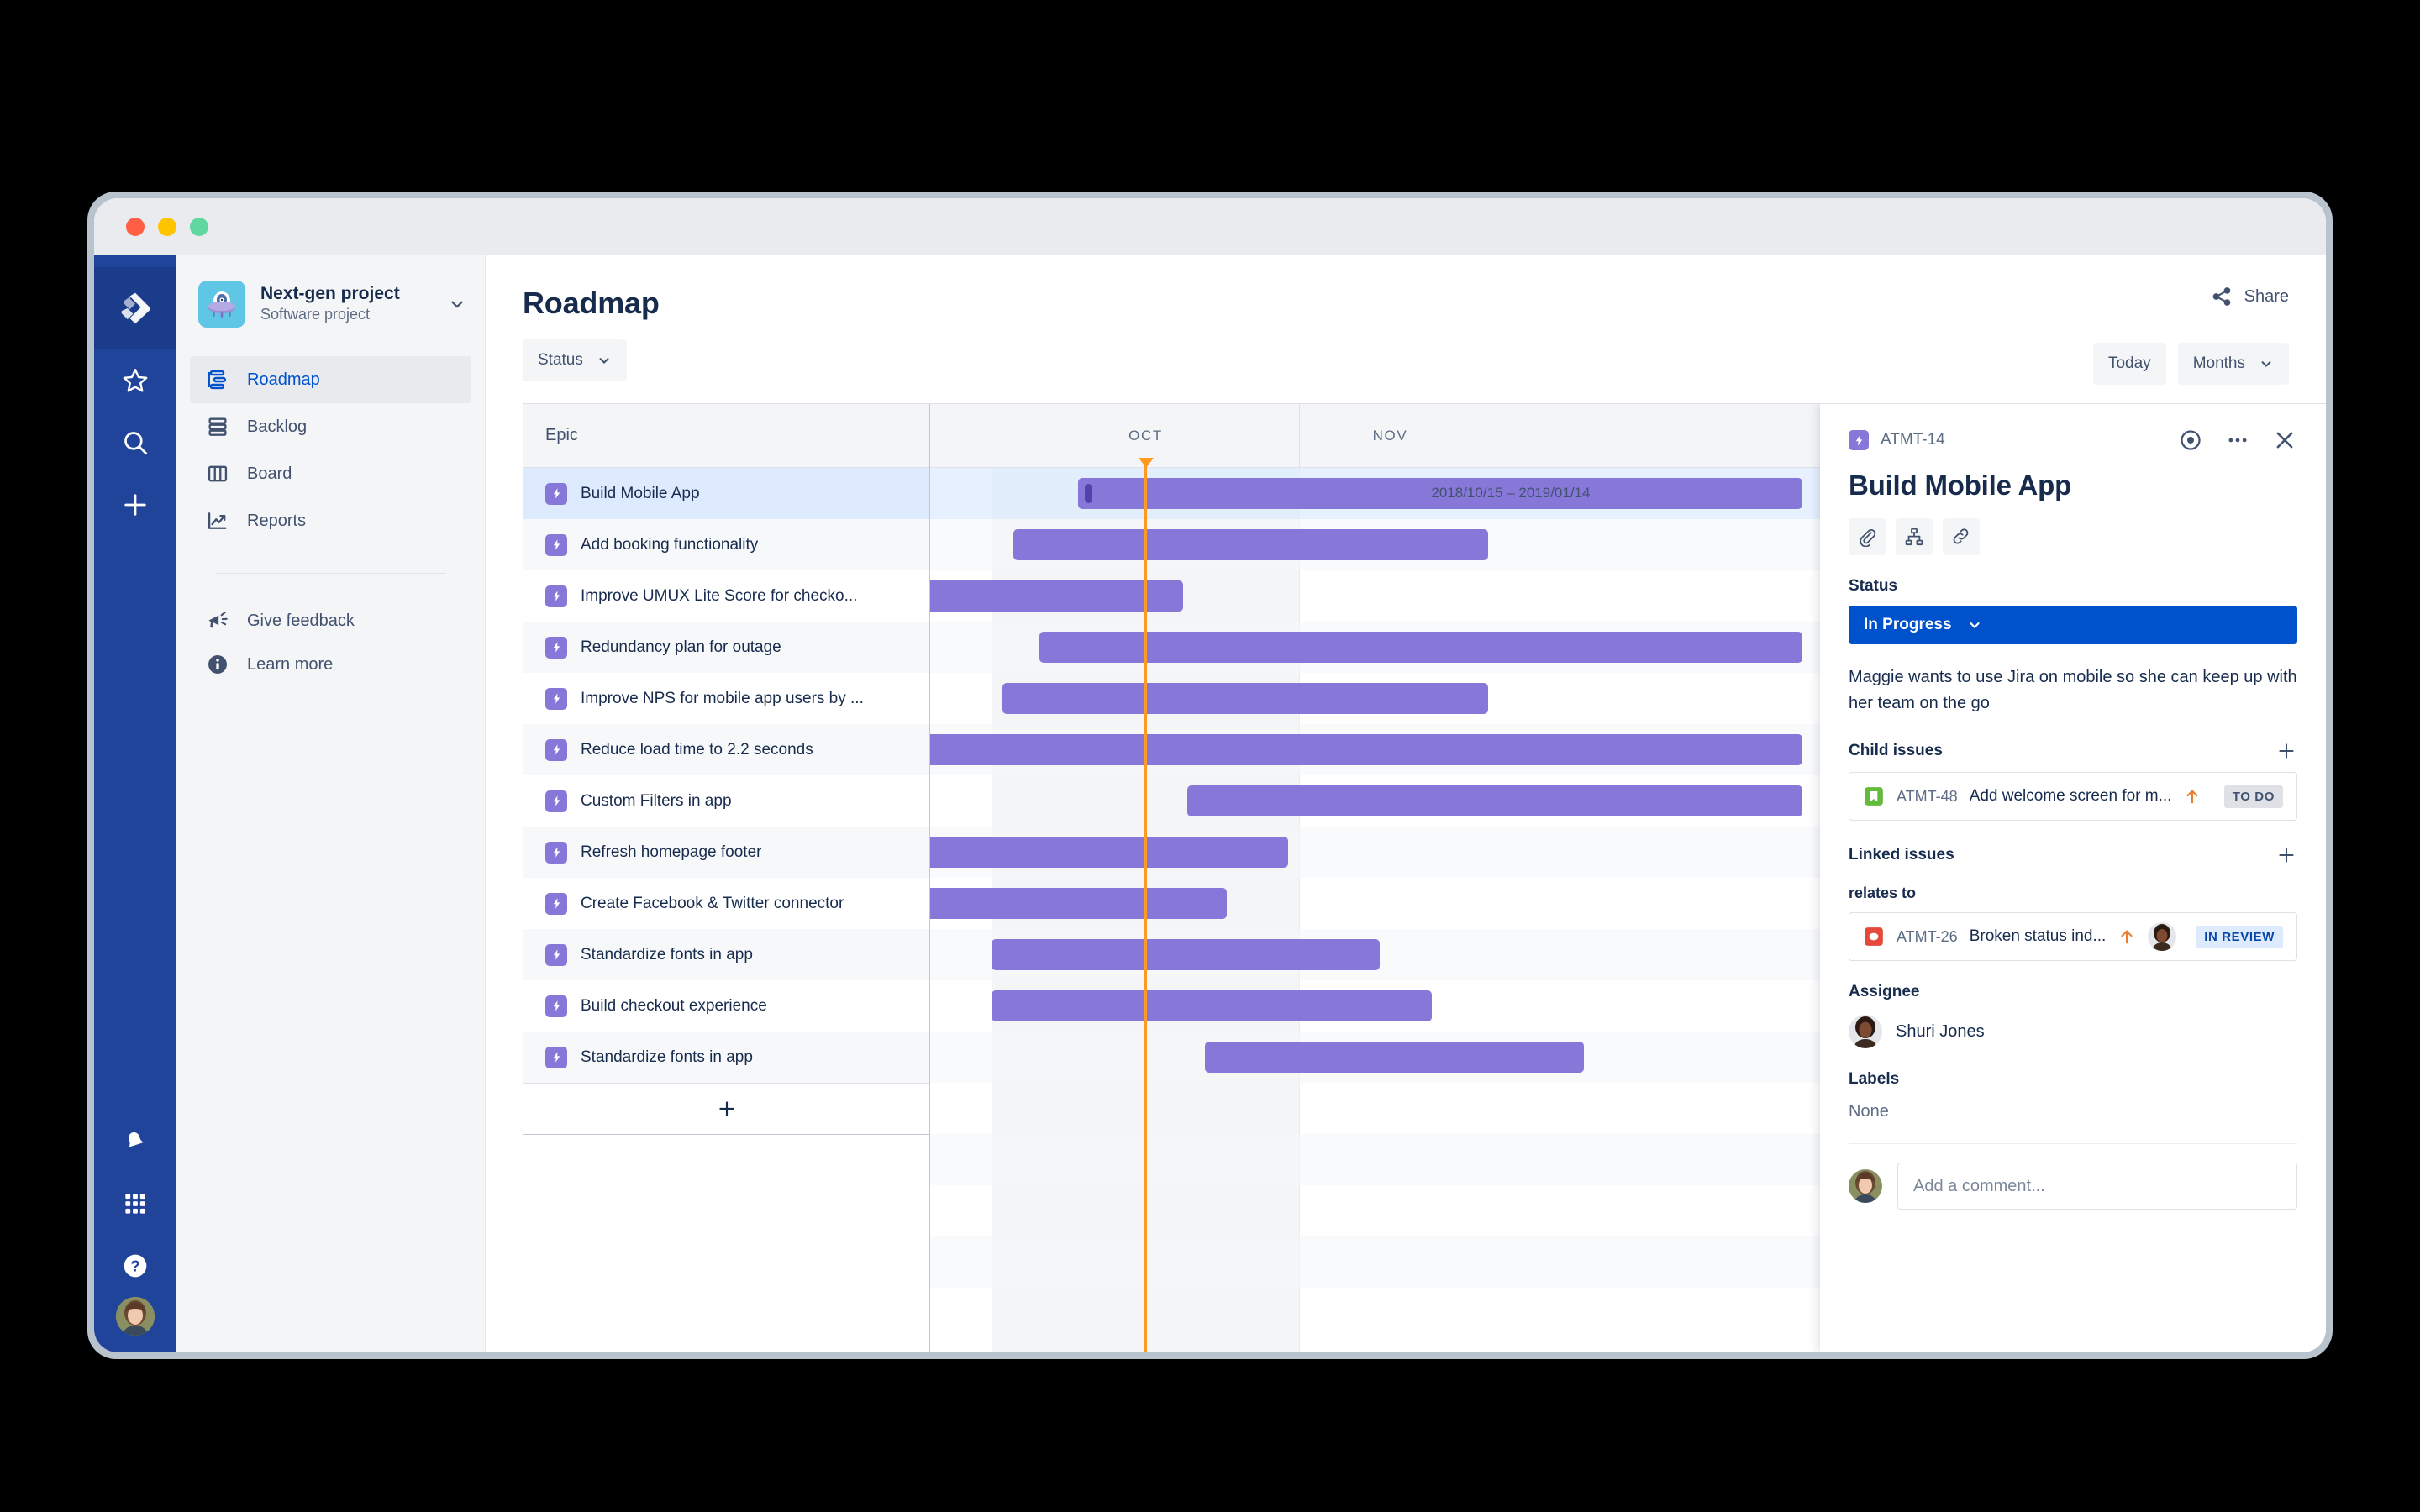 This screenshot has width=2420, height=1512. What do you see at coordinates (2073, 751) in the screenshot?
I see `child-issues-header: Child issues` at bounding box center [2073, 751].